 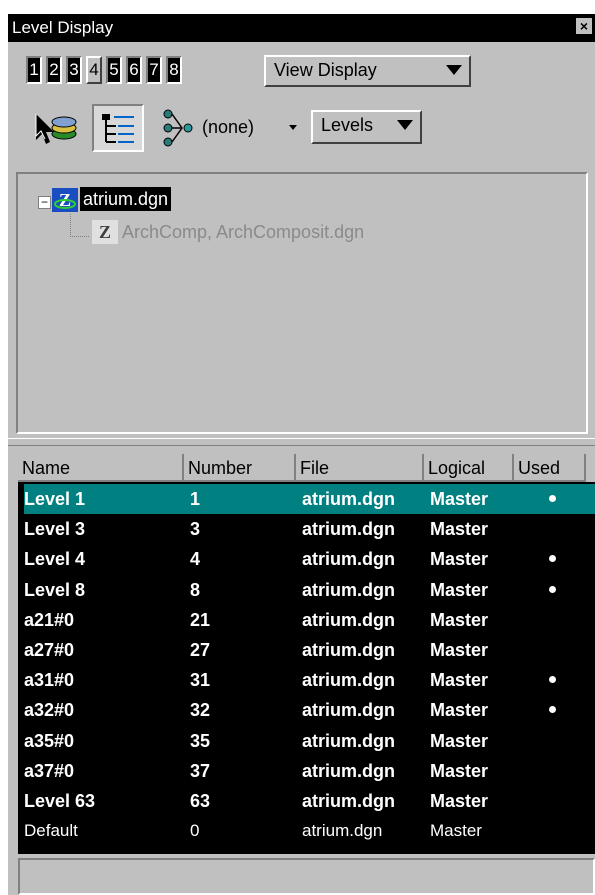 What do you see at coordinates (200, 710) in the screenshot?
I see `cell-number: 32` at bounding box center [200, 710].